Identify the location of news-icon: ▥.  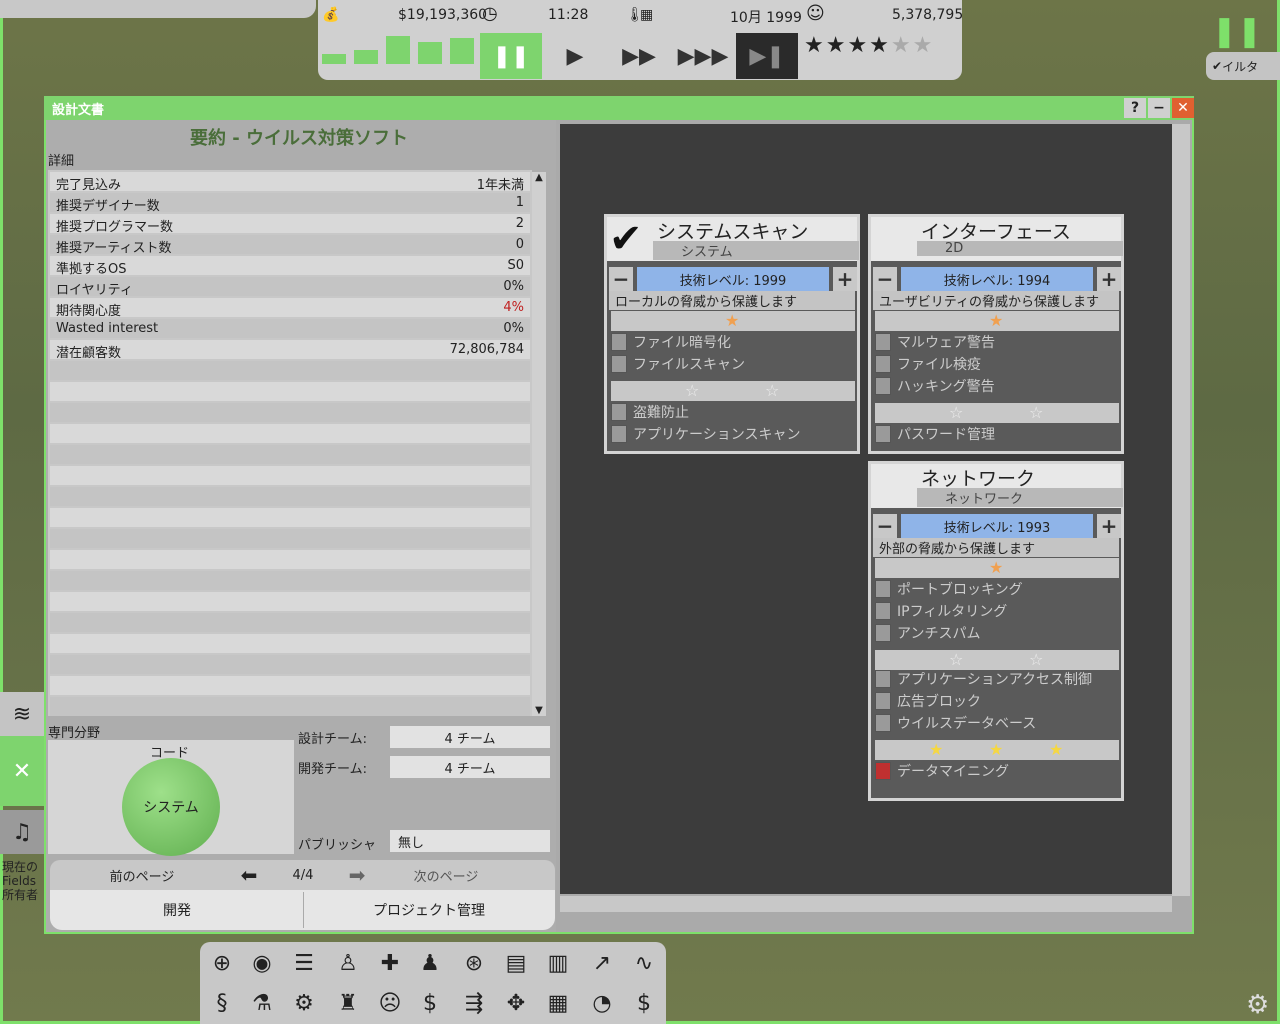
(558, 963).